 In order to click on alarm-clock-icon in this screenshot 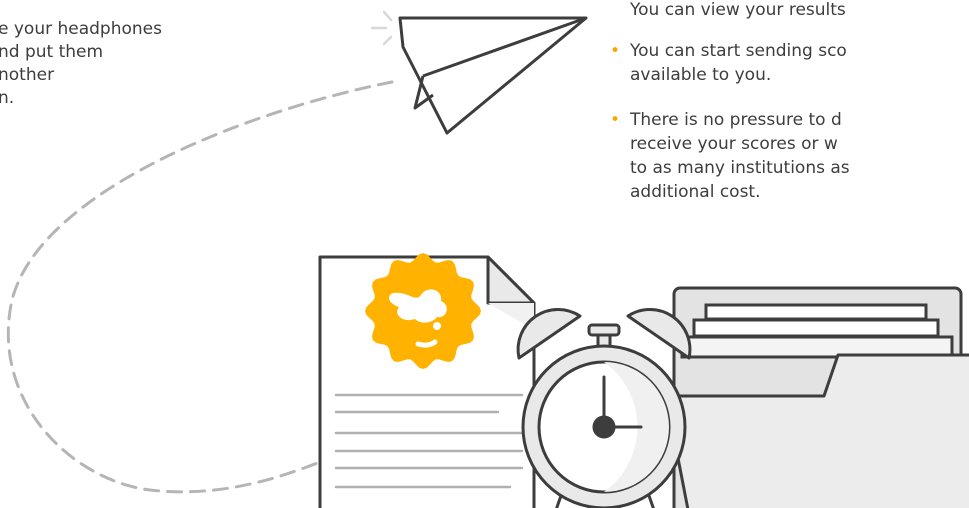, I will do `click(604, 408)`.